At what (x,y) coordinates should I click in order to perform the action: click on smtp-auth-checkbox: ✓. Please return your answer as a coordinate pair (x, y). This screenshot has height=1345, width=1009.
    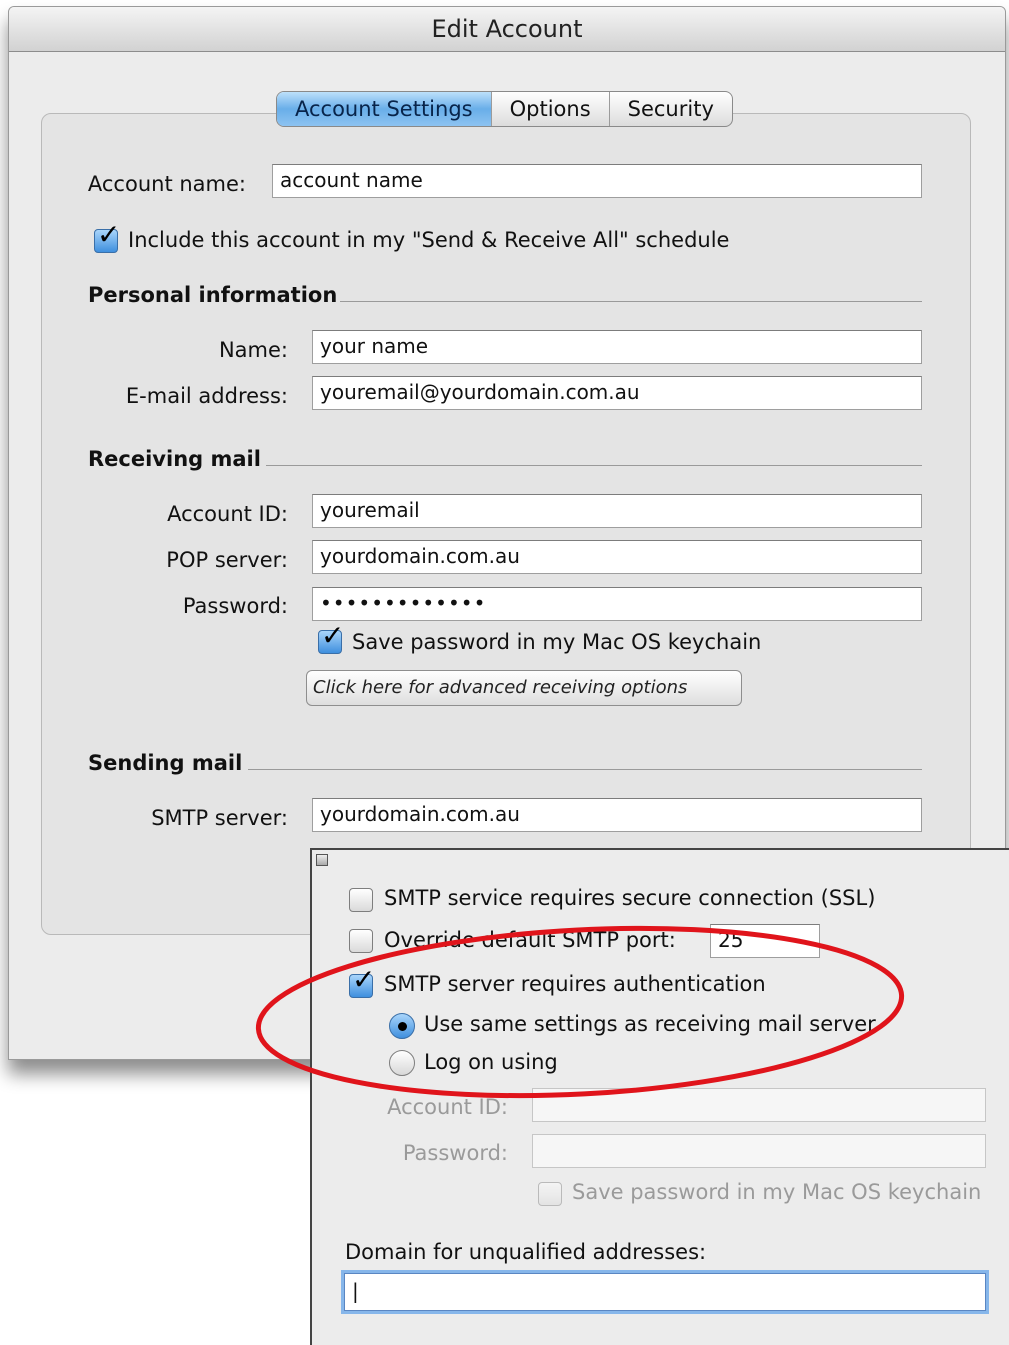
    Looking at the image, I should click on (362, 982).